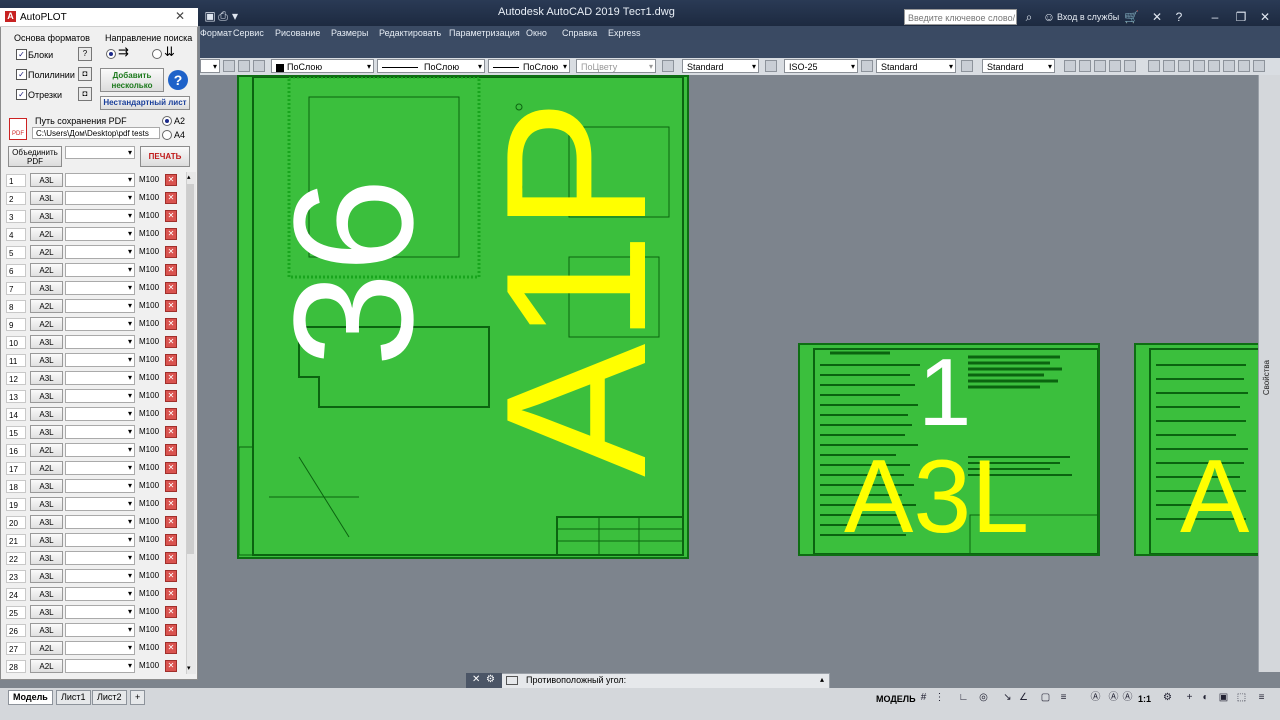  What do you see at coordinates (210, 66) in the screenshot?
I see `layer-dropdown: ▾` at bounding box center [210, 66].